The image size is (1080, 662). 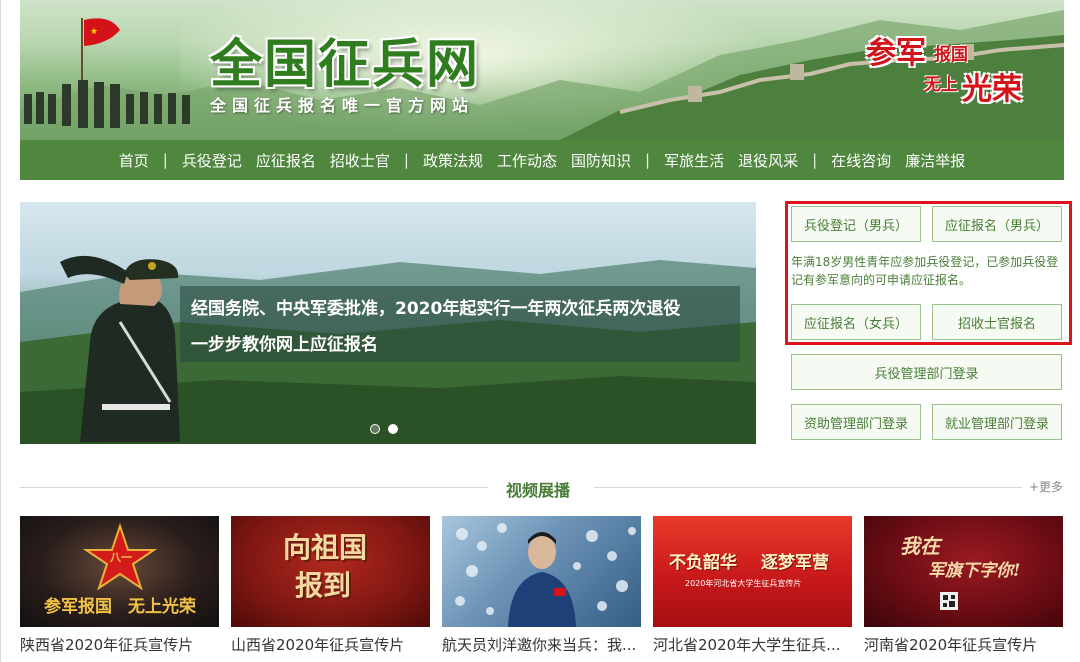 What do you see at coordinates (856, 322) in the screenshot?
I see `apply-female-button: 应征报名（女兵）` at bounding box center [856, 322].